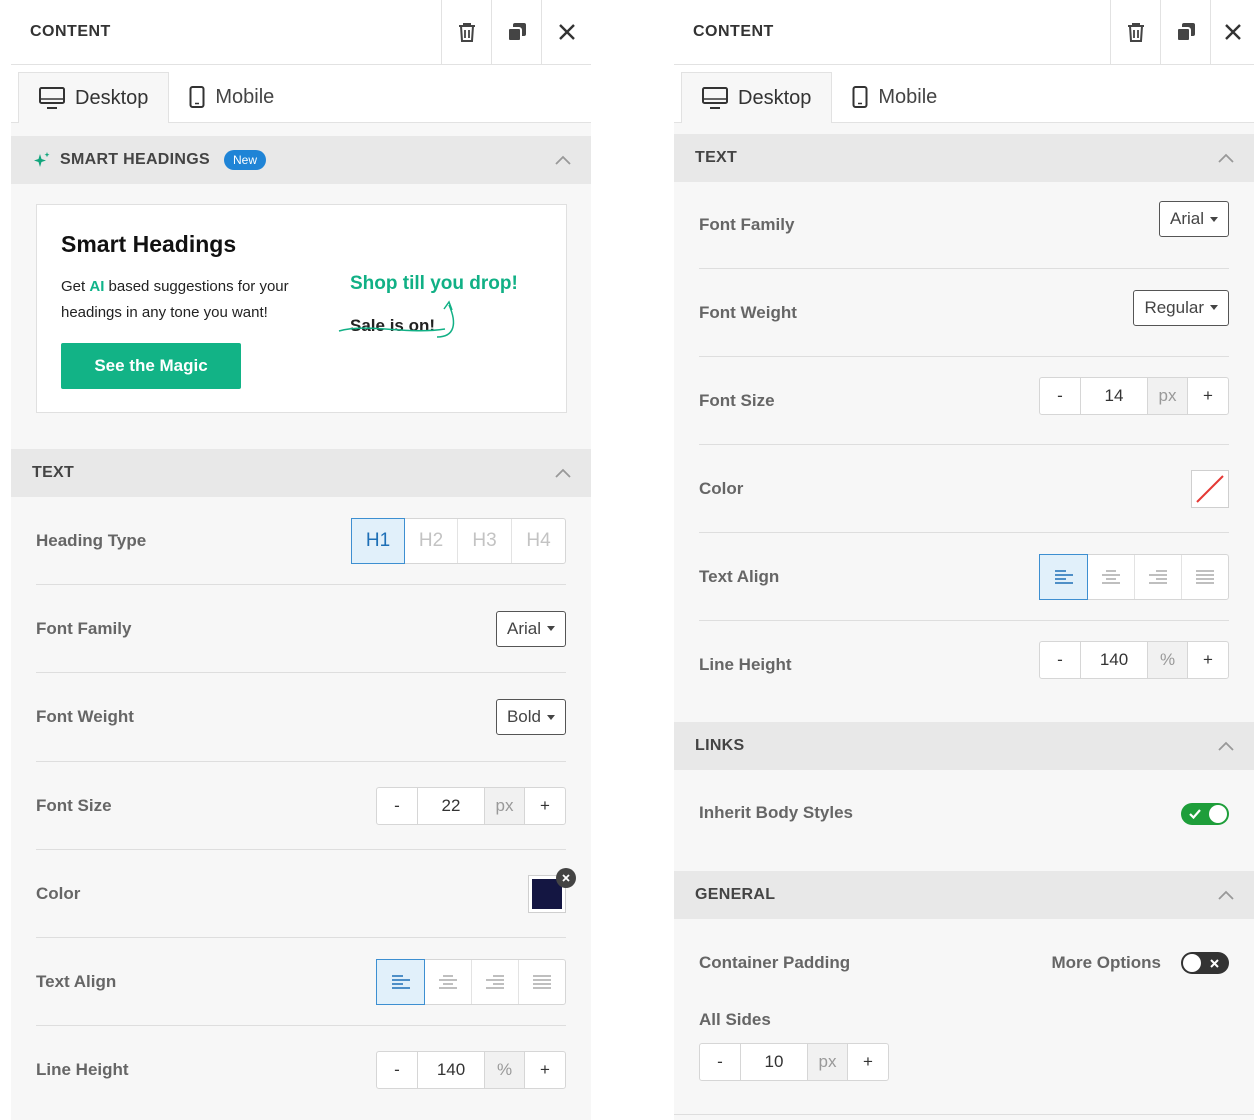 This screenshot has height=1120, width=1260. Describe the element at coordinates (964, 94) in the screenshot. I see `device-tabs: Desktop Mobile` at that location.